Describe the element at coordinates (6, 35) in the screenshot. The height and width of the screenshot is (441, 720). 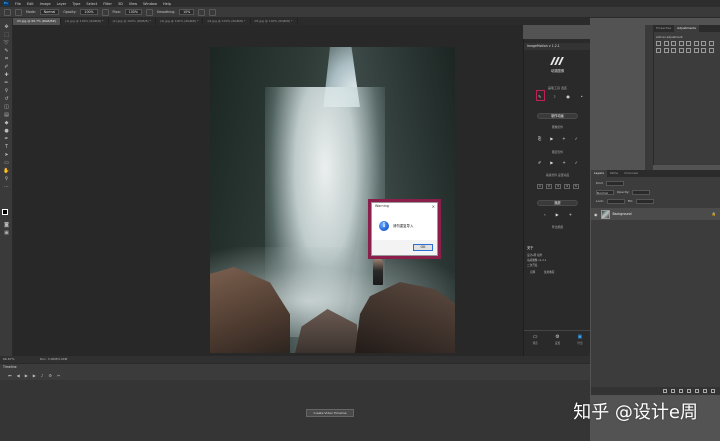
I see `marquee-tool-icon: ⬚` at that location.